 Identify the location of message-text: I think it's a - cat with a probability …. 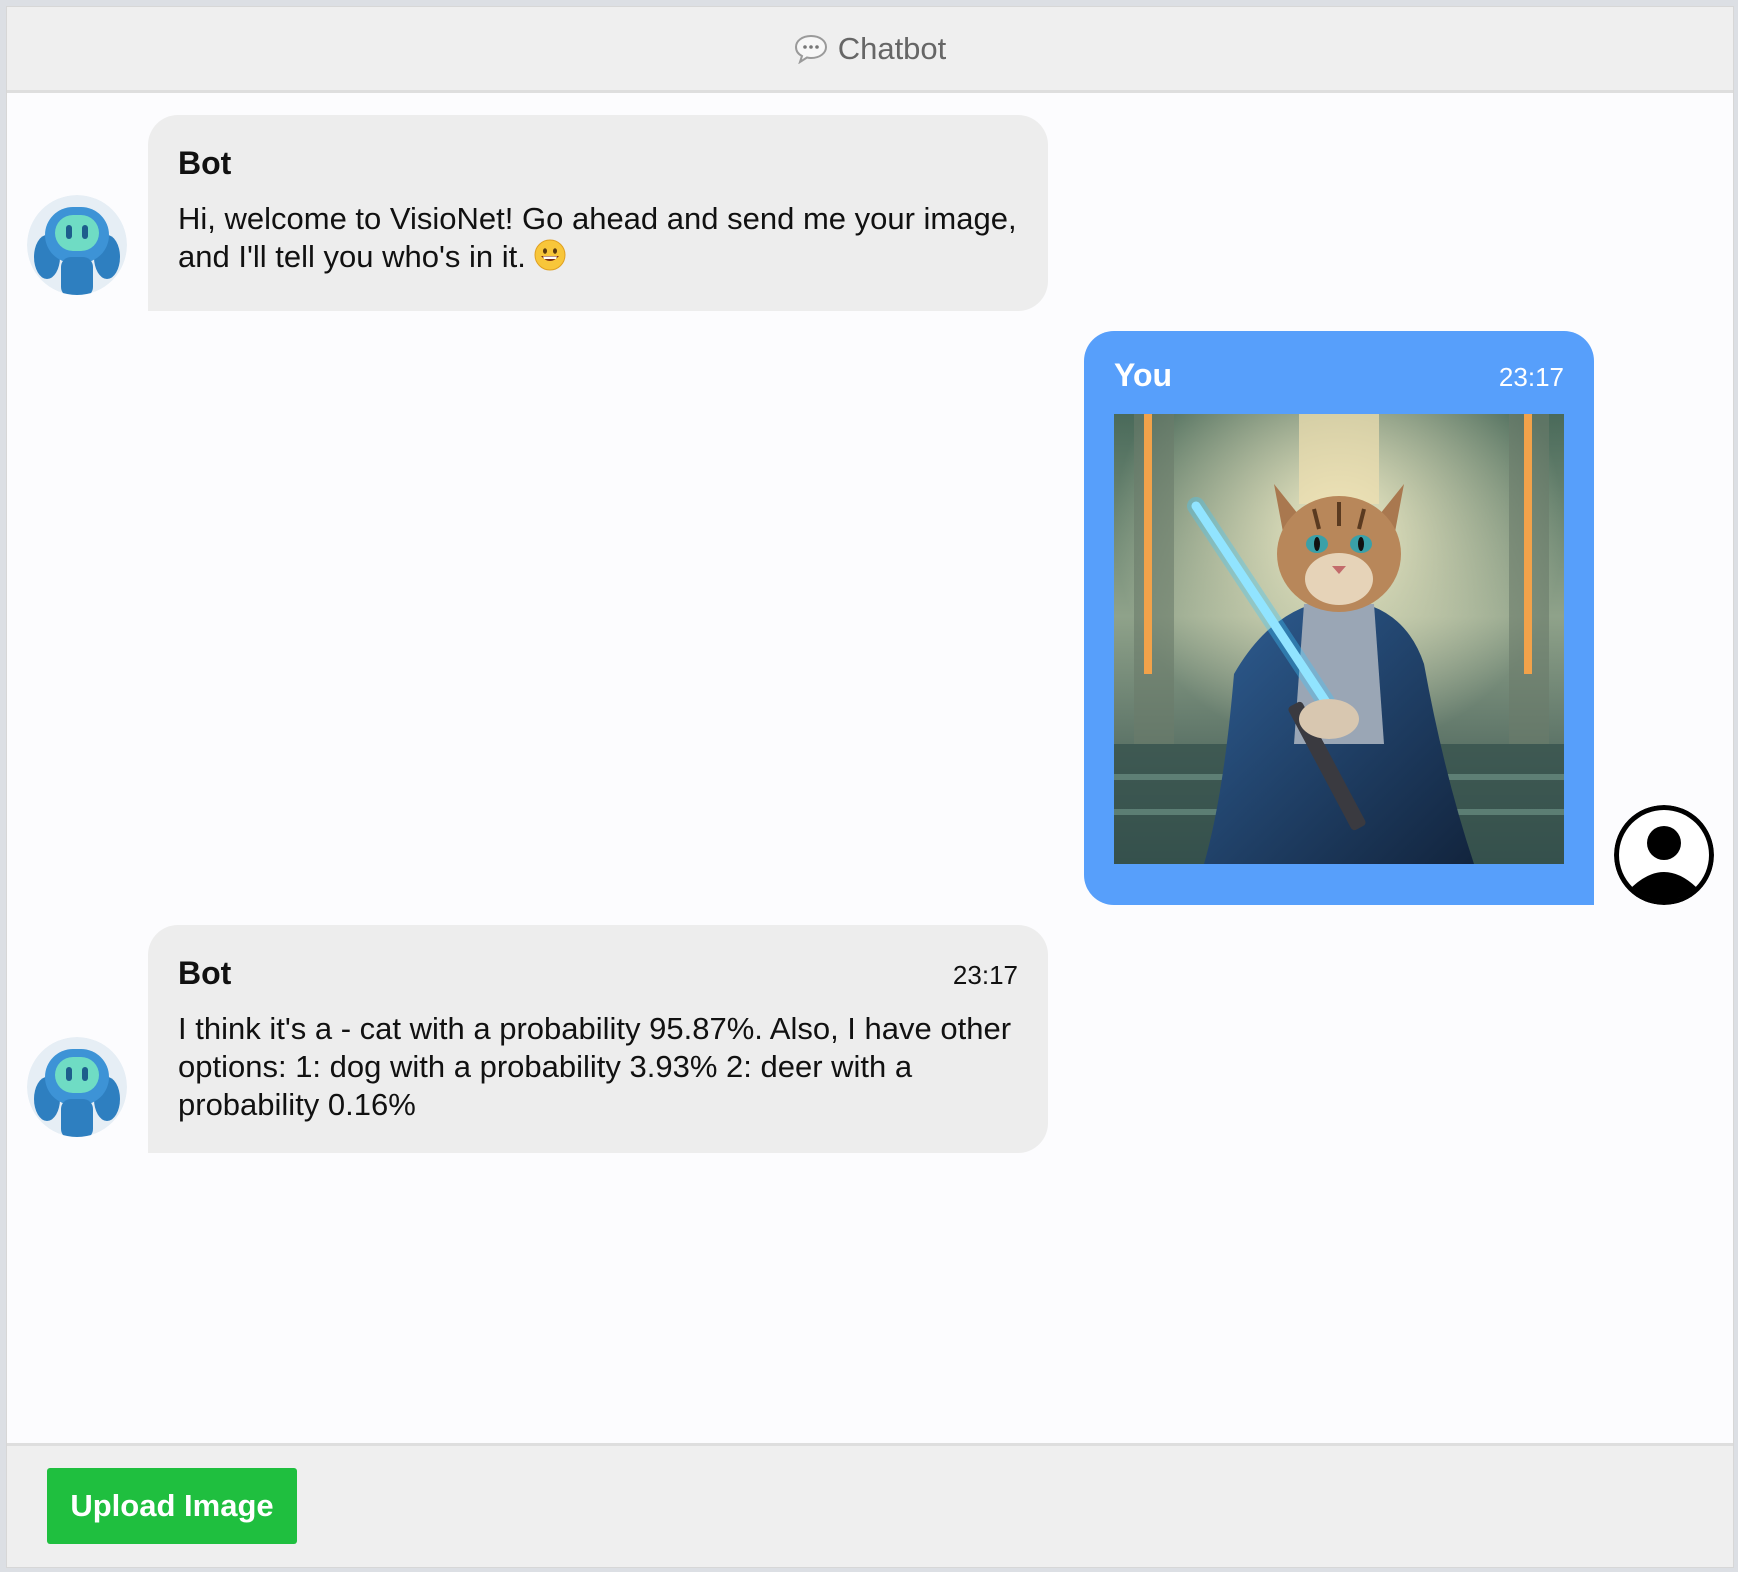
(595, 1066).